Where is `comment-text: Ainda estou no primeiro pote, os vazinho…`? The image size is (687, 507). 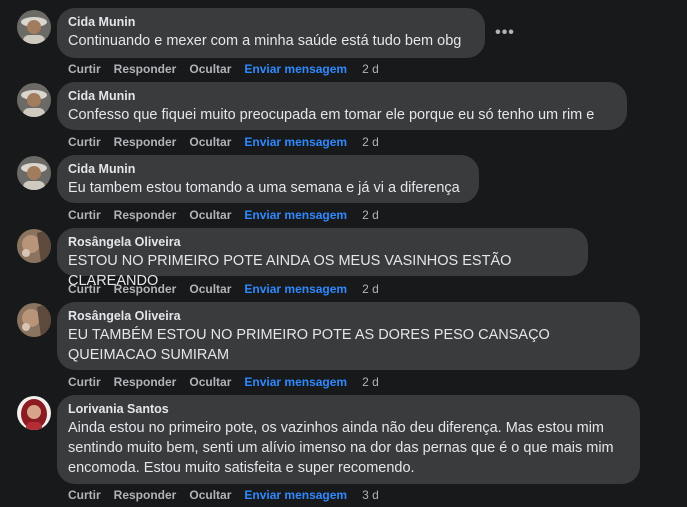 comment-text: Ainda estou no primeiro pote, os vazinho… is located at coordinates (341, 448).